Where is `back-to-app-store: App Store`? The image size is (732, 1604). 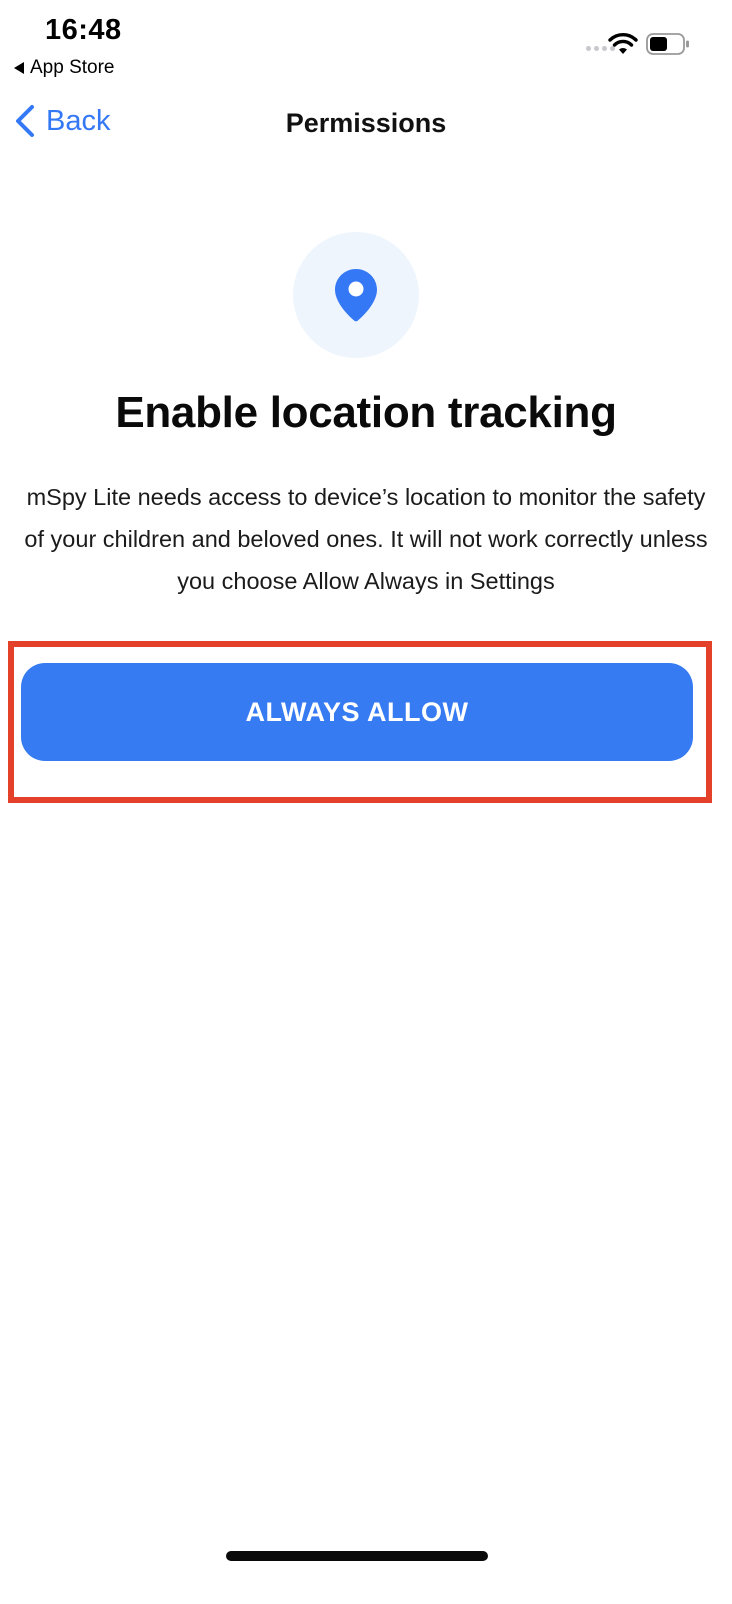
back-to-app-store: App Store is located at coordinates (64, 68).